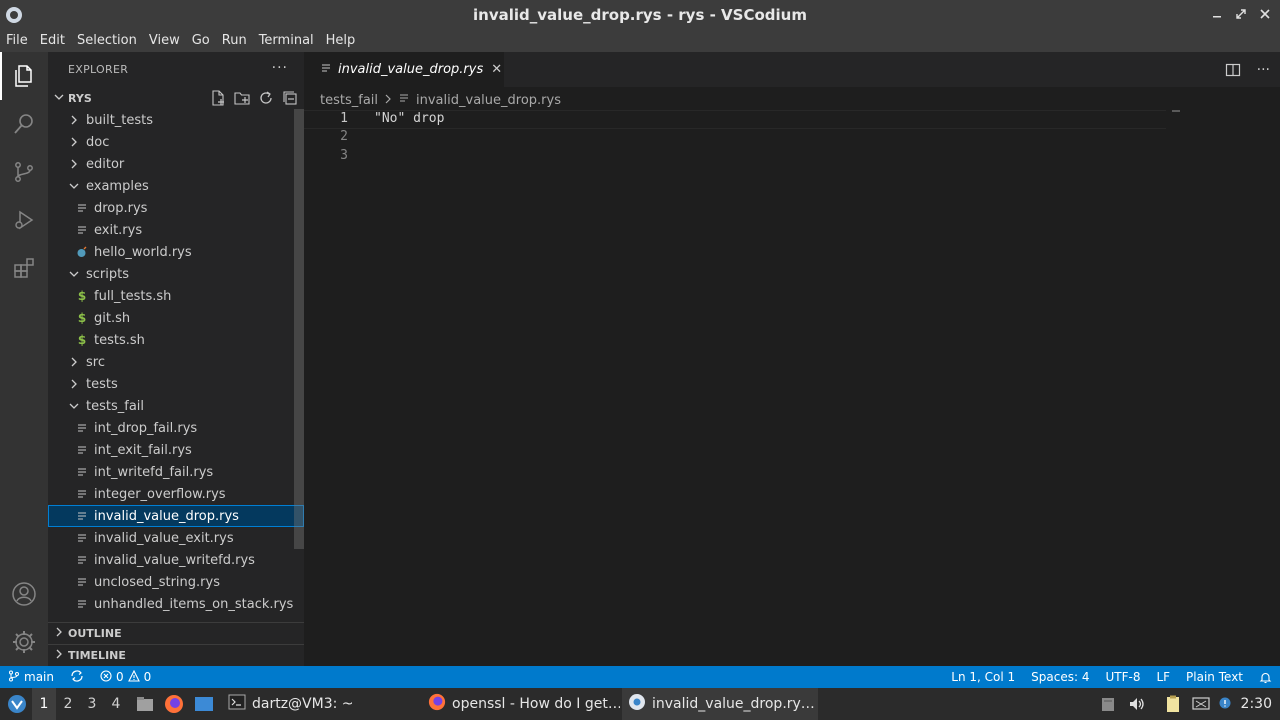  Describe the element at coordinates (24, 594) in the screenshot. I see `account-icon` at that location.